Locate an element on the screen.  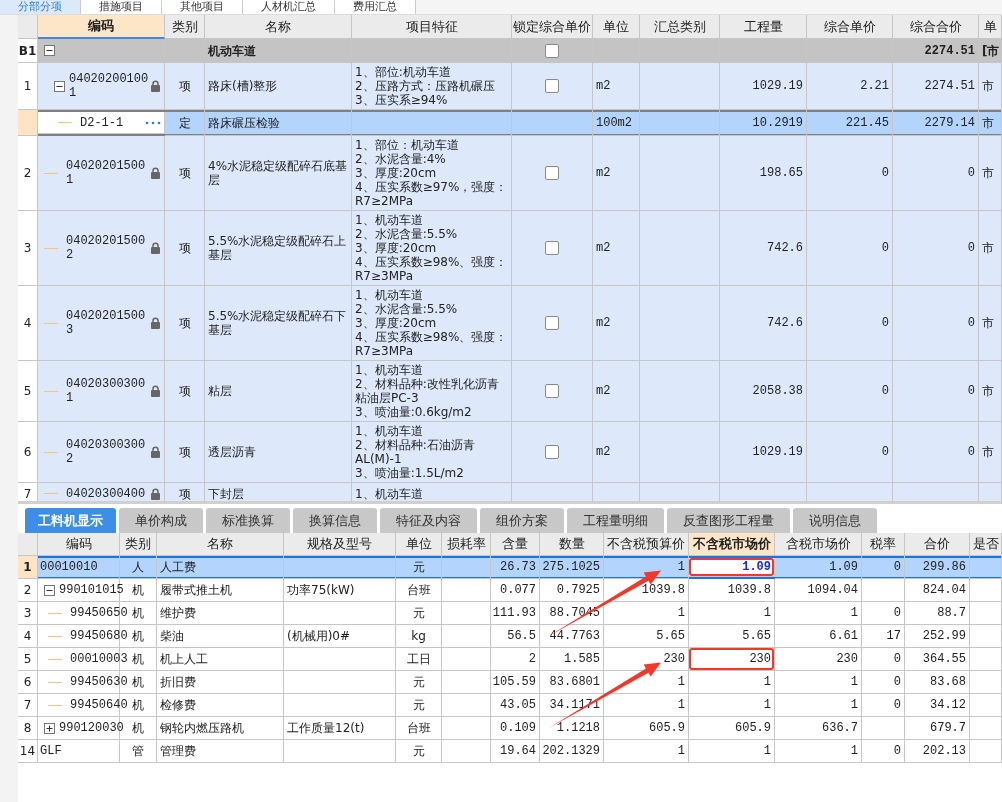
table-cell: 履带式推土机 is located at coordinates (220, 590).